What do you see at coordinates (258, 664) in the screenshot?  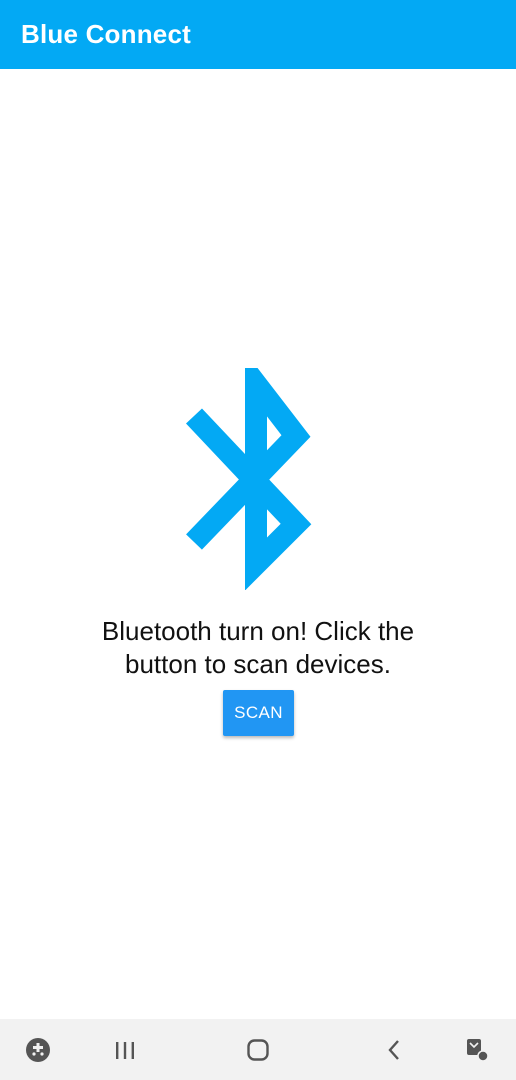 I see `status-message-line-2: button to scan devices.` at bounding box center [258, 664].